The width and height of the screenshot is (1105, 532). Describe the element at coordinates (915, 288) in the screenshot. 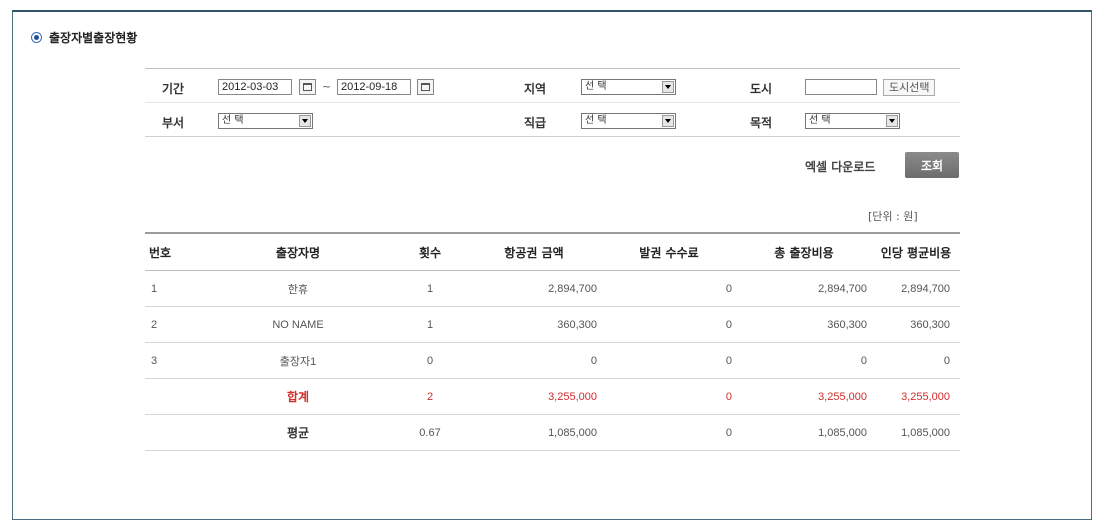

I see `avg-cost-per-person: 2,894,700` at that location.